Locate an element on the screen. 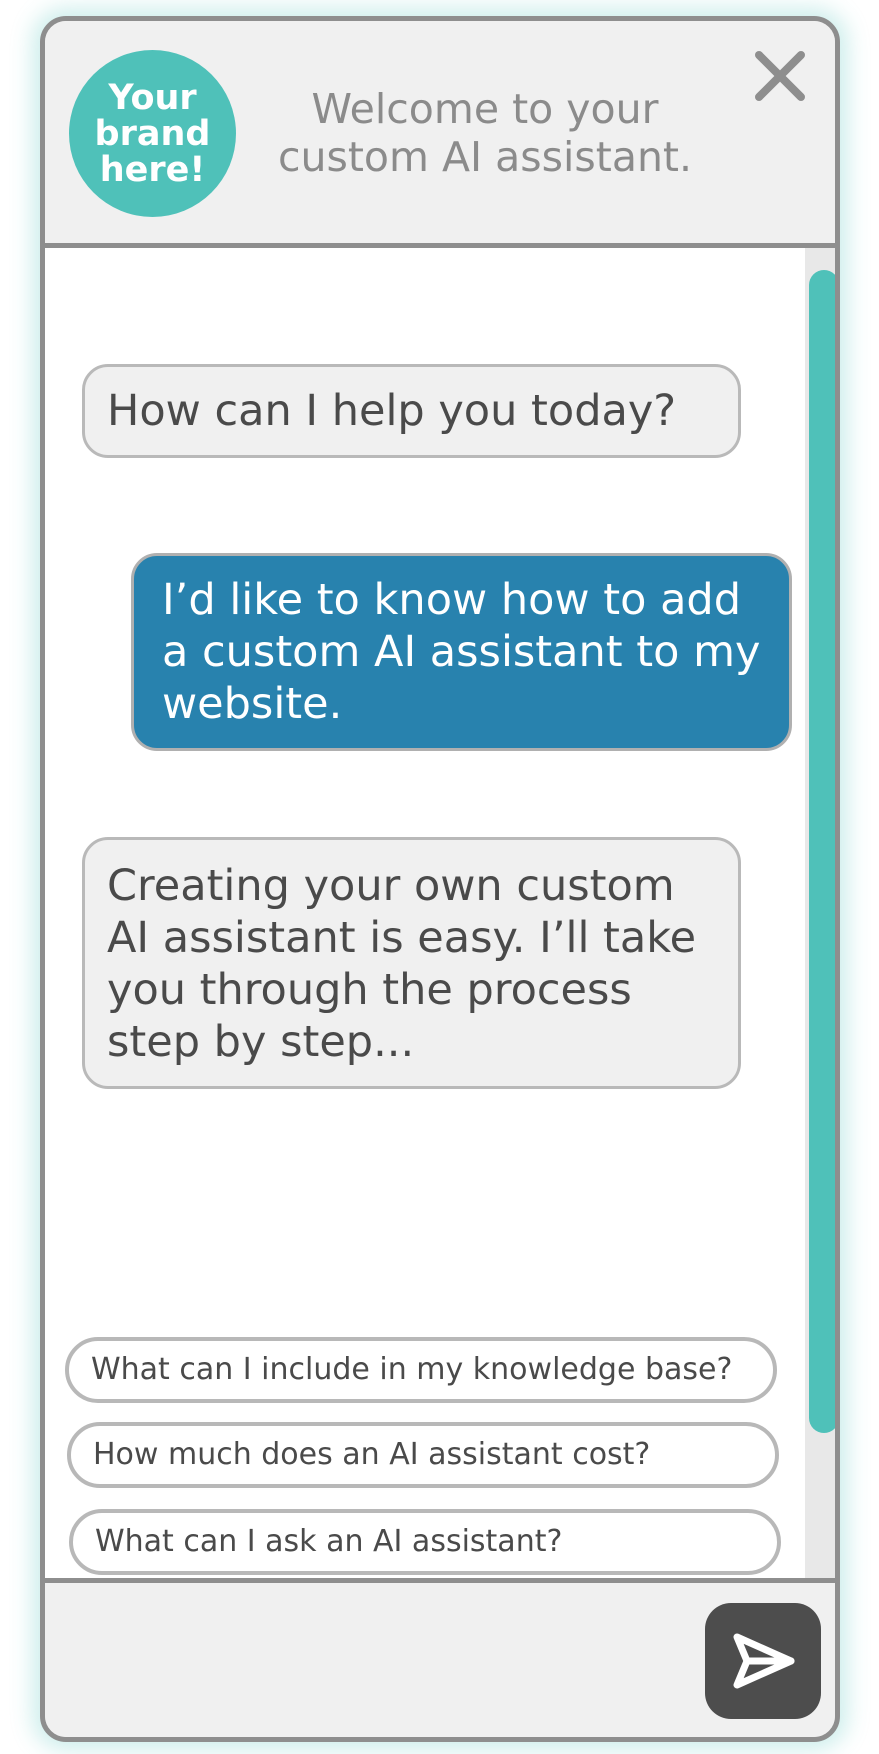 This screenshot has height=1754, width=879. suggestion-text: What can I include in my knowledge base? is located at coordinates (412, 1369).